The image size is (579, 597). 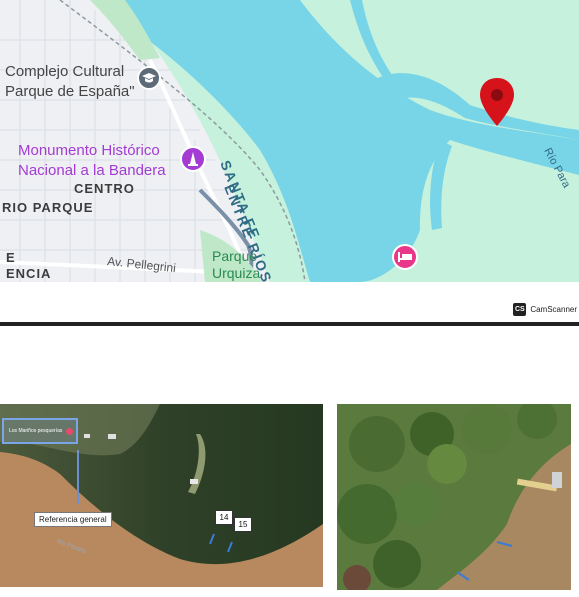 I want to click on reference-general-label: Referencia general, so click(x=73, y=519).